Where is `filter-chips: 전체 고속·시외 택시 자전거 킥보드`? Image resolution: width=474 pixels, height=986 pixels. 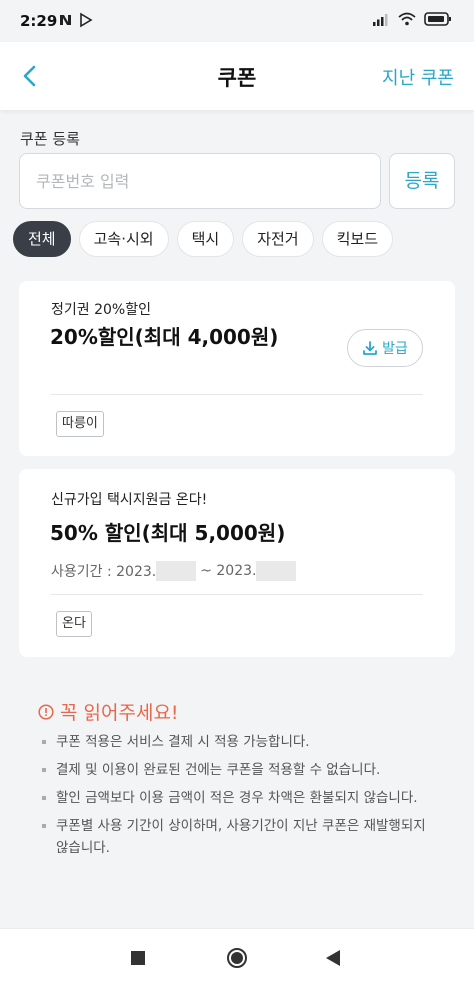 filter-chips: 전체 고속·시외 택시 자전거 킥보드 is located at coordinates (203, 239).